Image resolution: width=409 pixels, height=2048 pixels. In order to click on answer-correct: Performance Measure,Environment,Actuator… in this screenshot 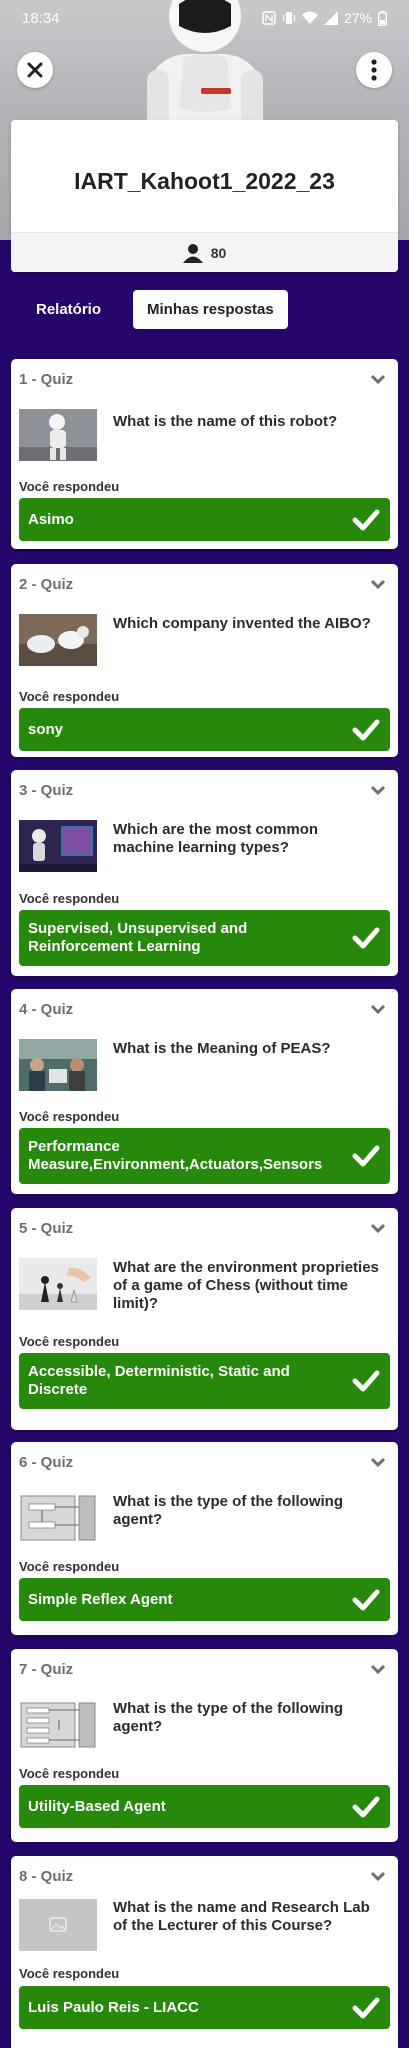, I will do `click(204, 1156)`.